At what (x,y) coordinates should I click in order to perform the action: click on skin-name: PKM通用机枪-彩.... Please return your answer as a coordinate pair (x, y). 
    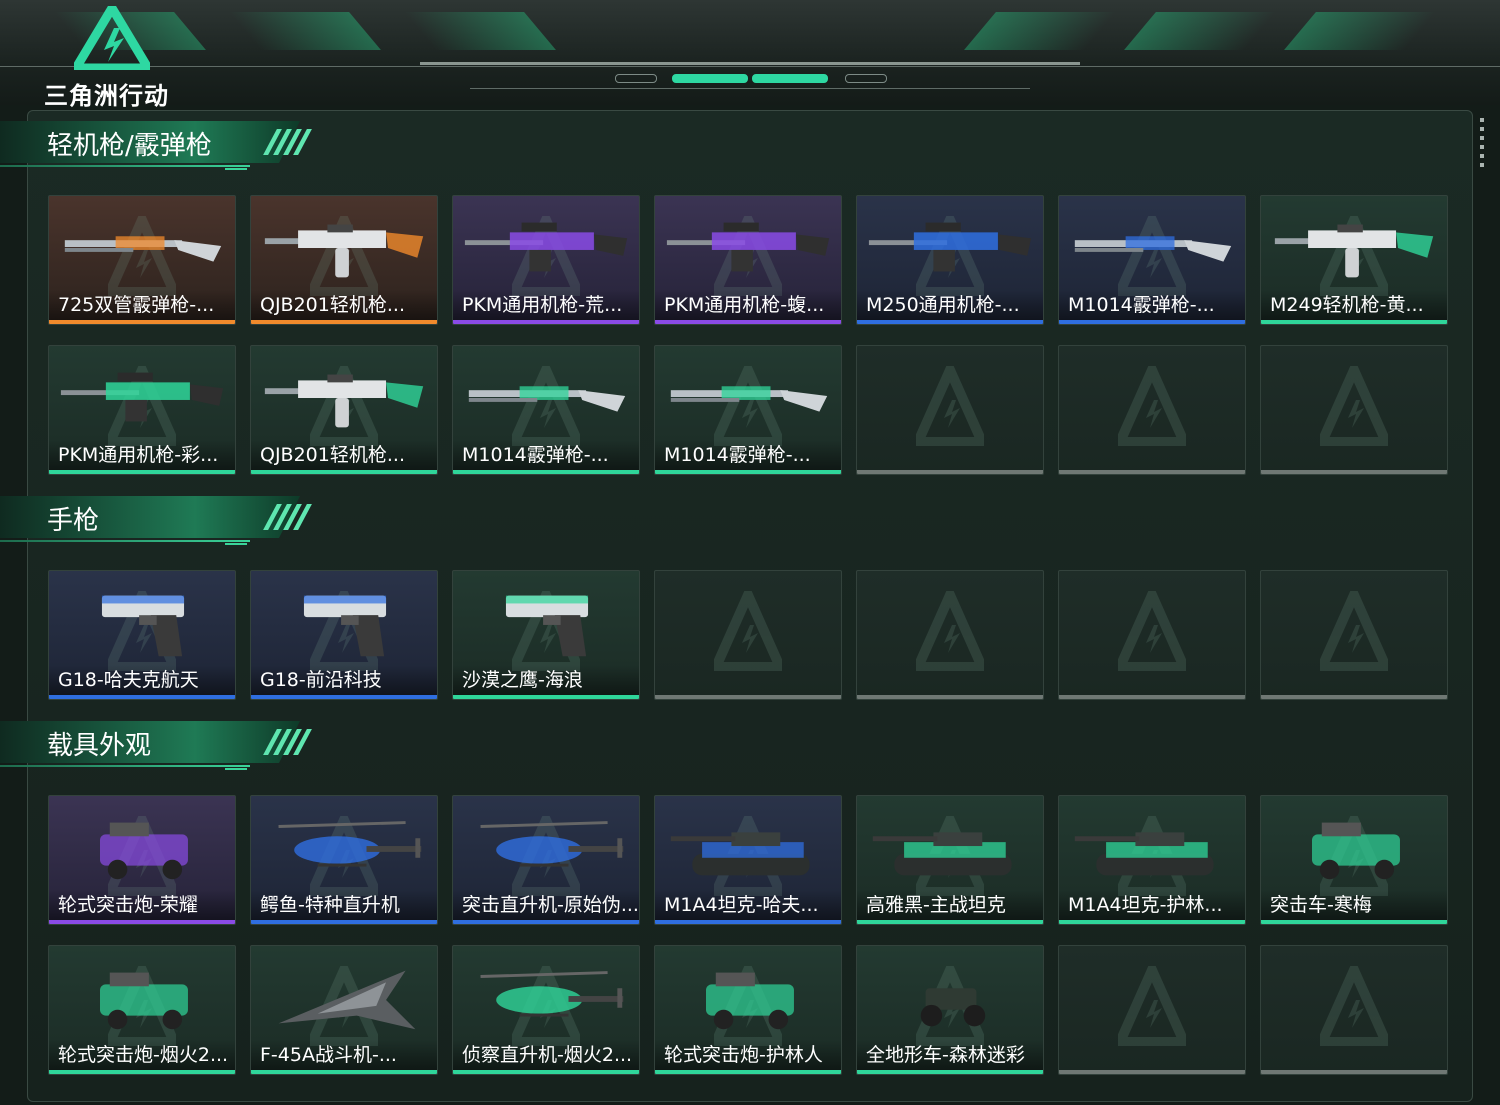
    Looking at the image, I should click on (142, 455).